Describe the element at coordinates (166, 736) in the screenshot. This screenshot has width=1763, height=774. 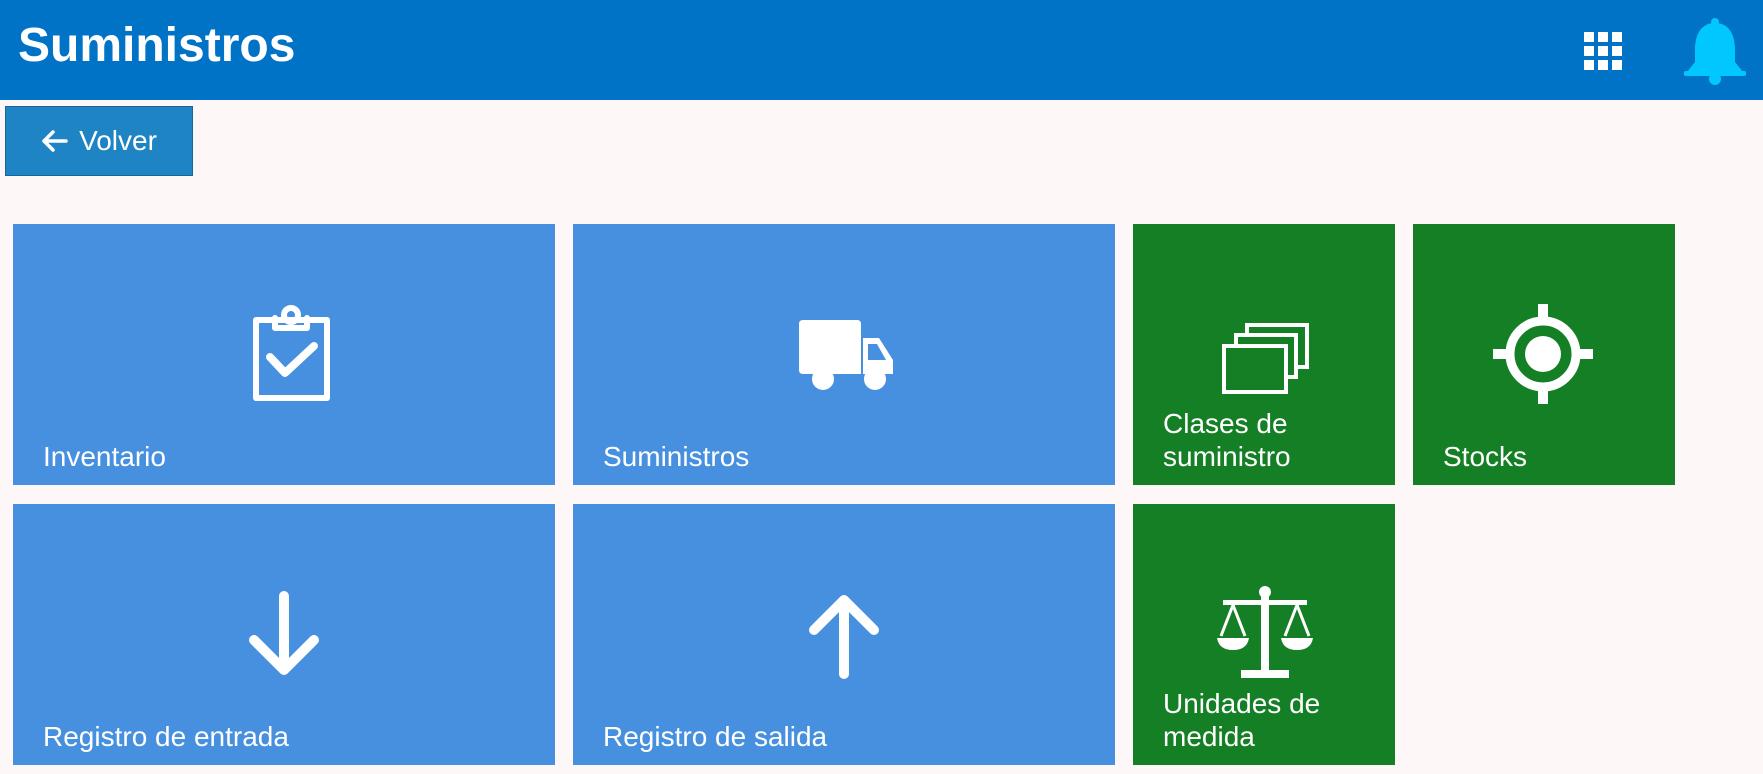
I see `tile-label: Registro de entrada` at that location.